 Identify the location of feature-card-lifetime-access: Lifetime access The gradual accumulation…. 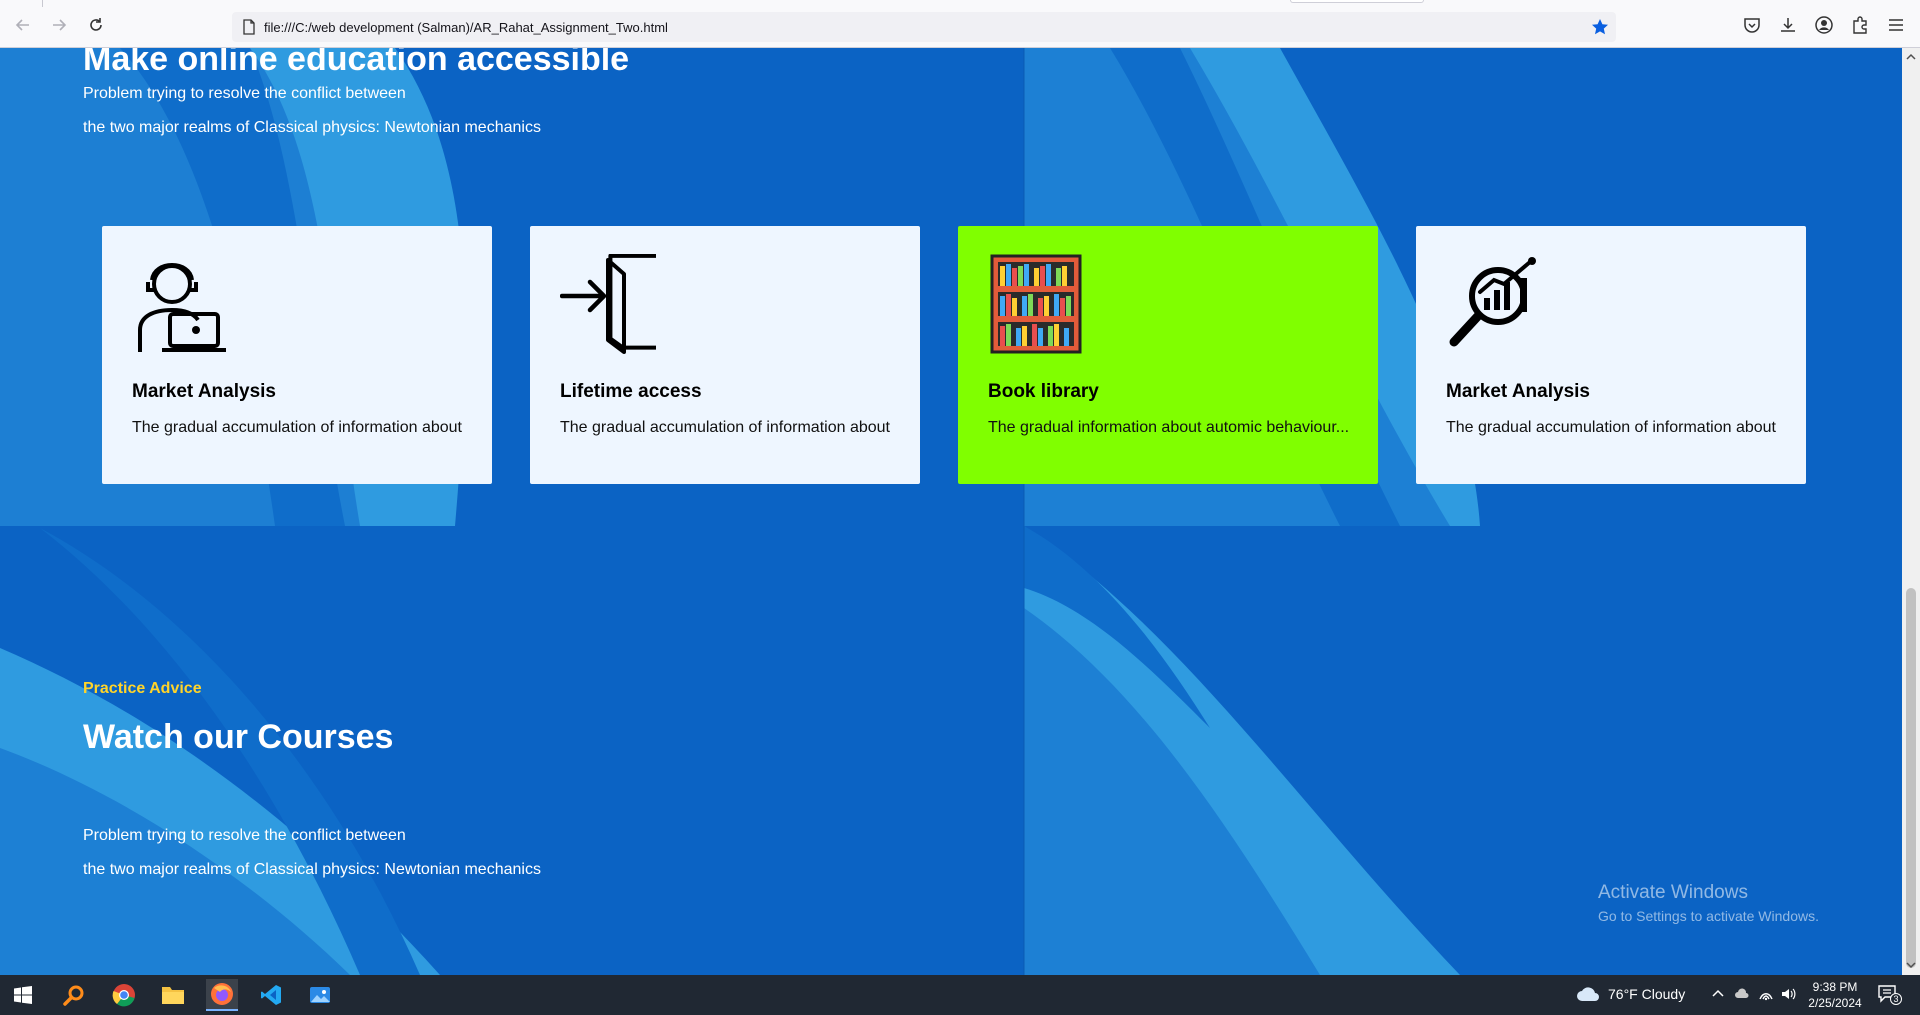
(725, 355).